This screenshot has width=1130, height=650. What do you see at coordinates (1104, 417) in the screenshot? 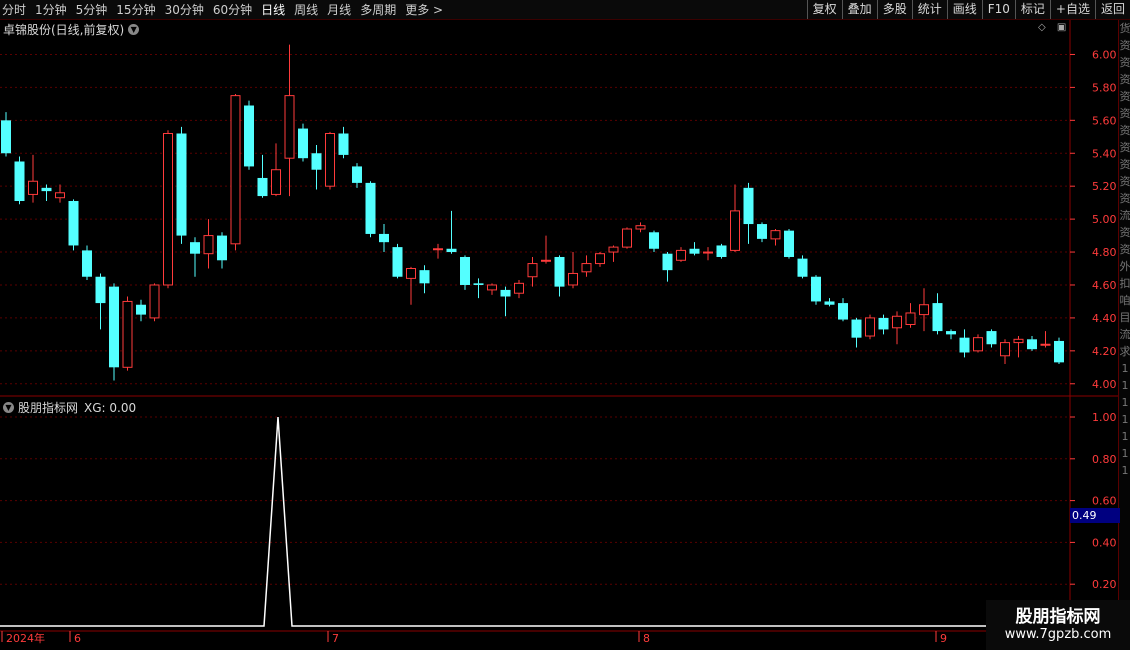
I see `indicator-tick-label: 1.00` at bounding box center [1104, 417].